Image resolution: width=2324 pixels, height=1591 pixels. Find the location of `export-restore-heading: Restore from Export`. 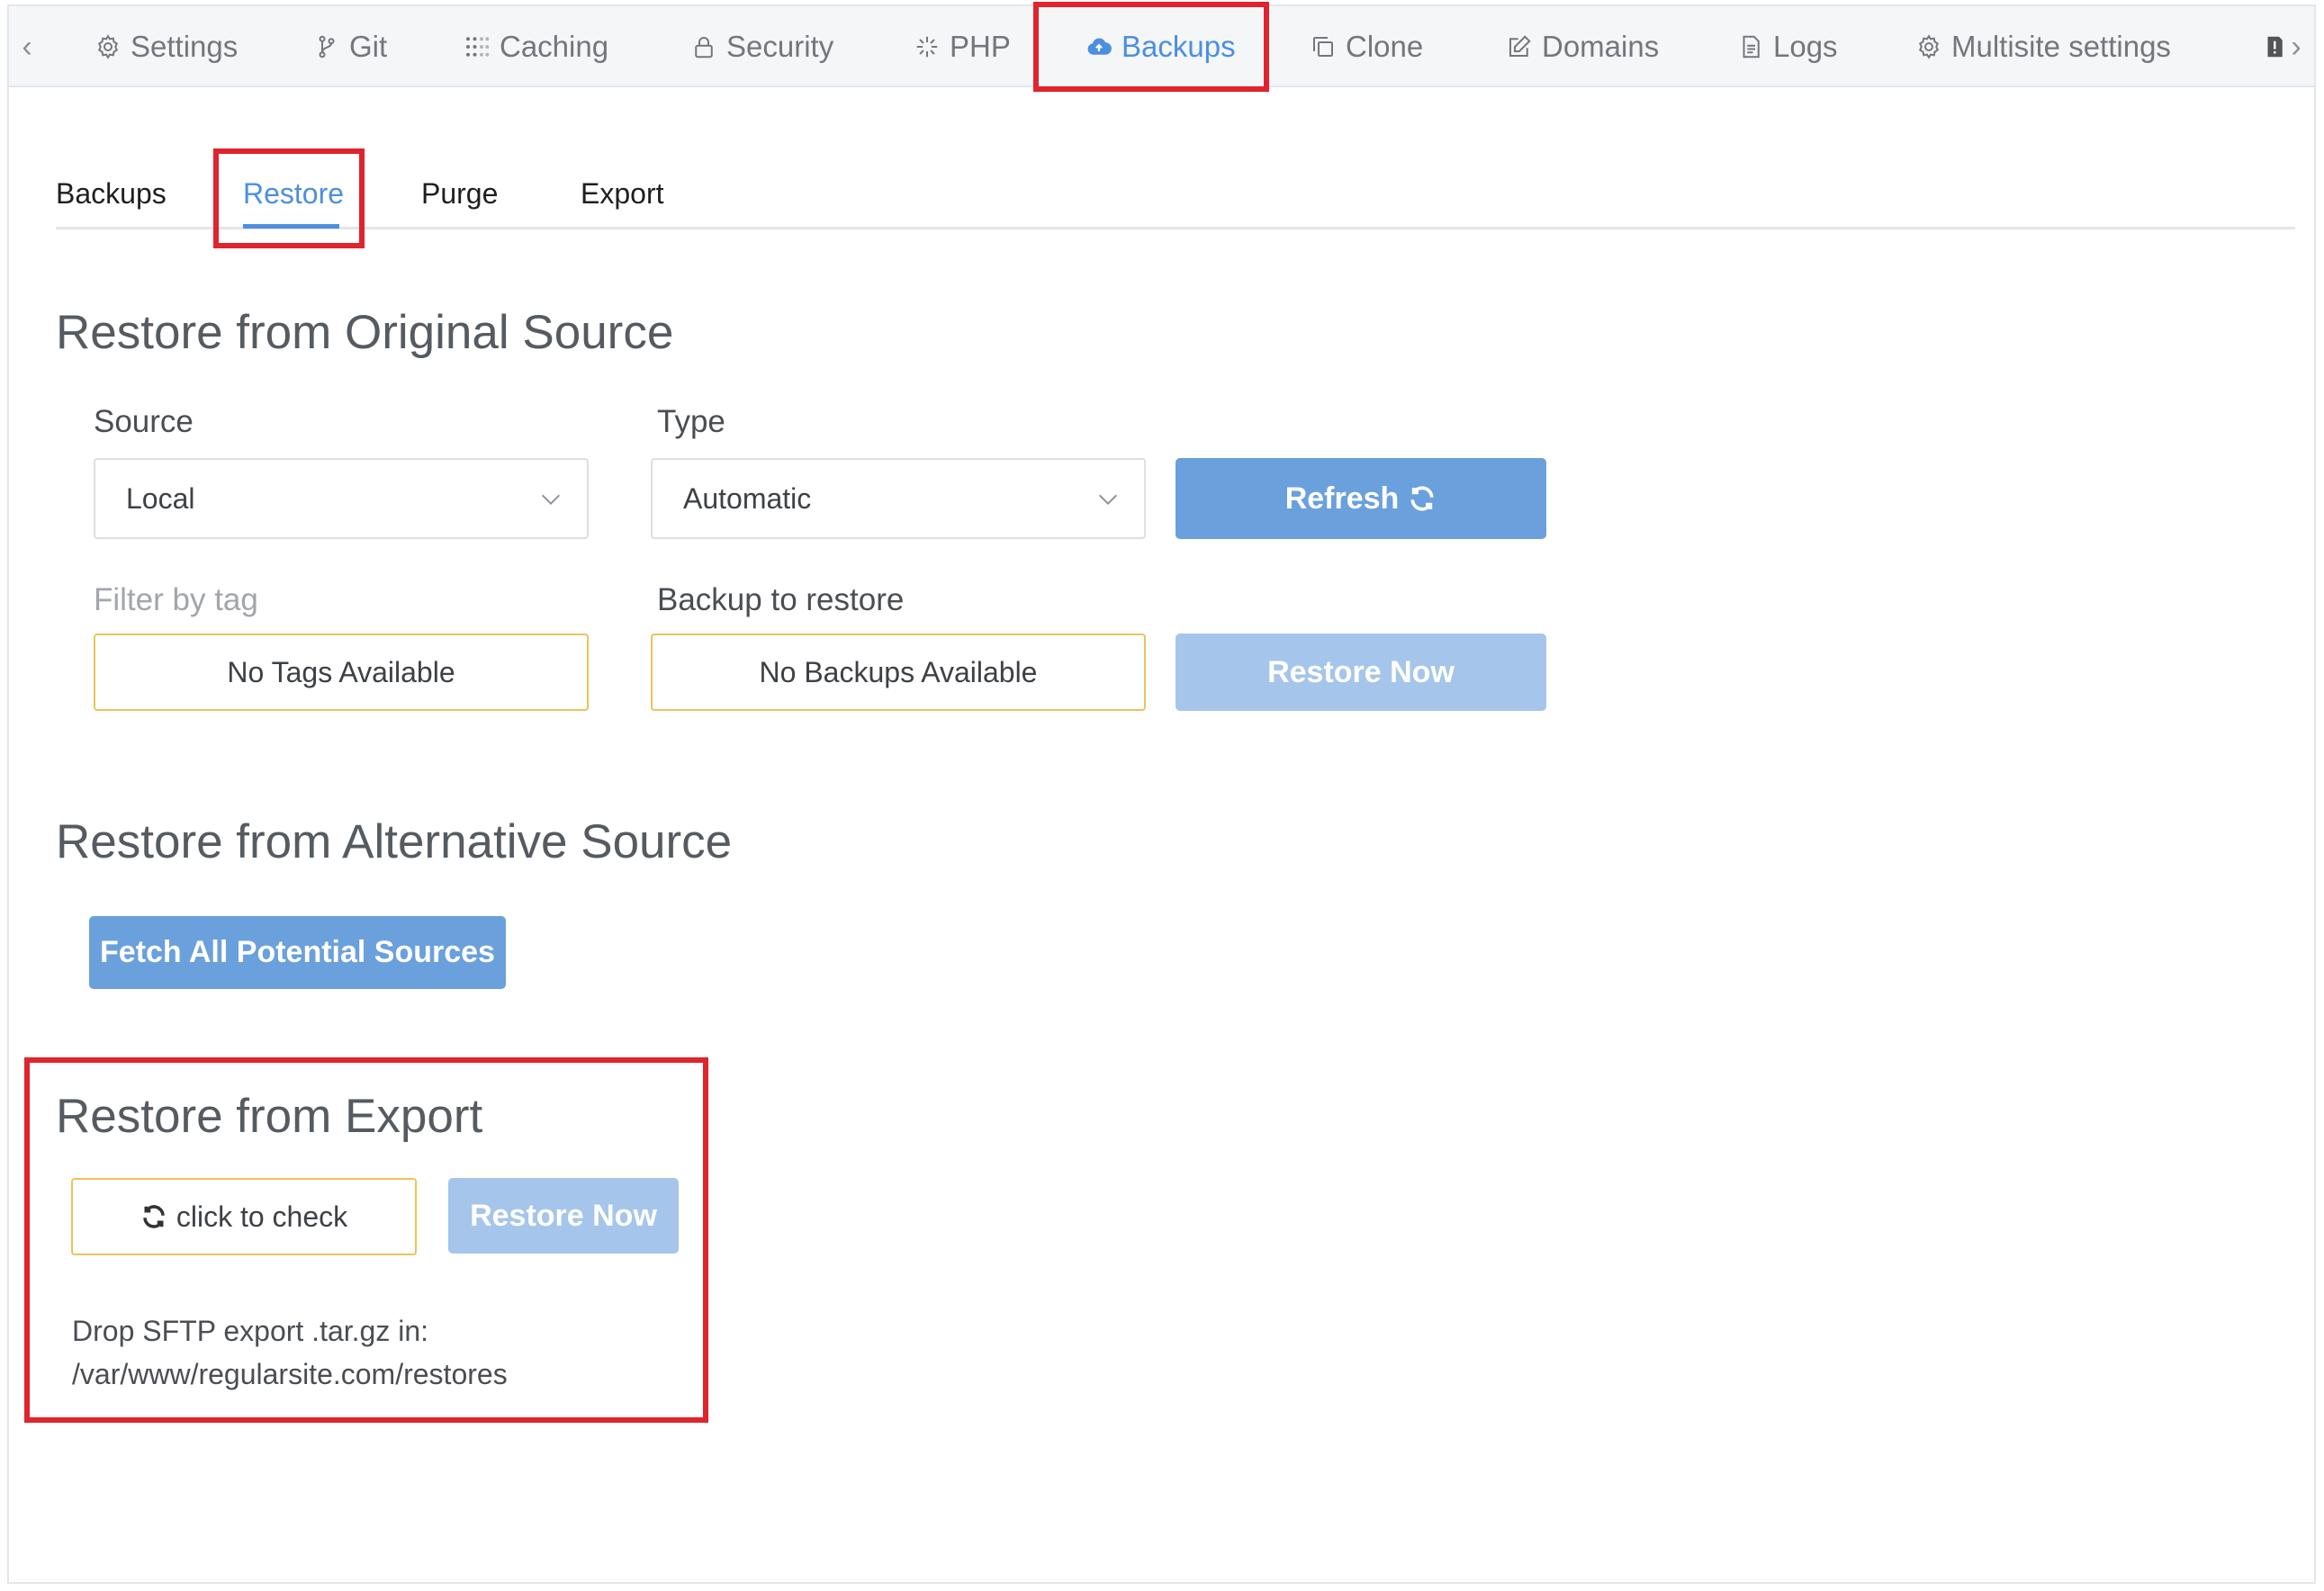

export-restore-heading: Restore from Export is located at coordinates (269, 1116).